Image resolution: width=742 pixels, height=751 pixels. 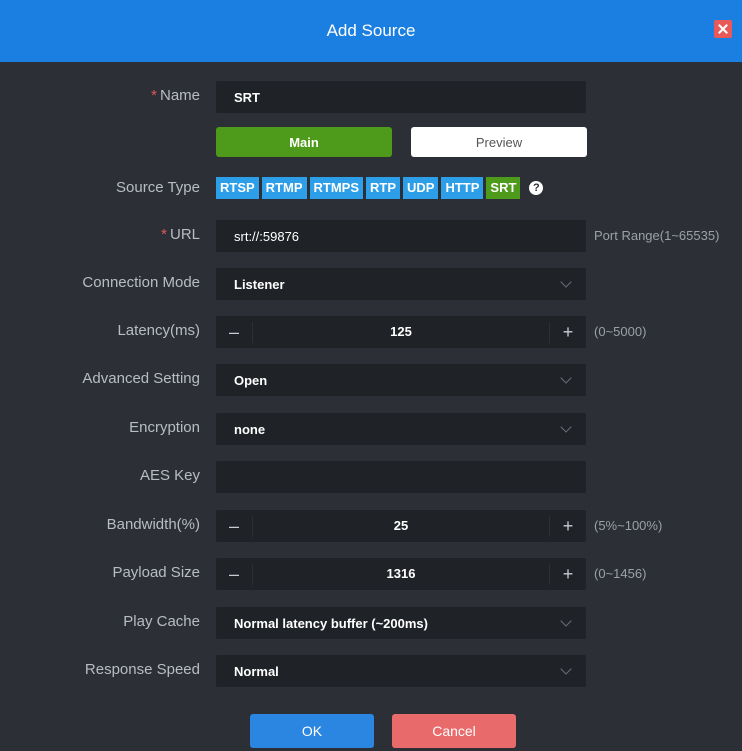 What do you see at coordinates (234, 332) in the screenshot?
I see `latency-decrement-button: –` at bounding box center [234, 332].